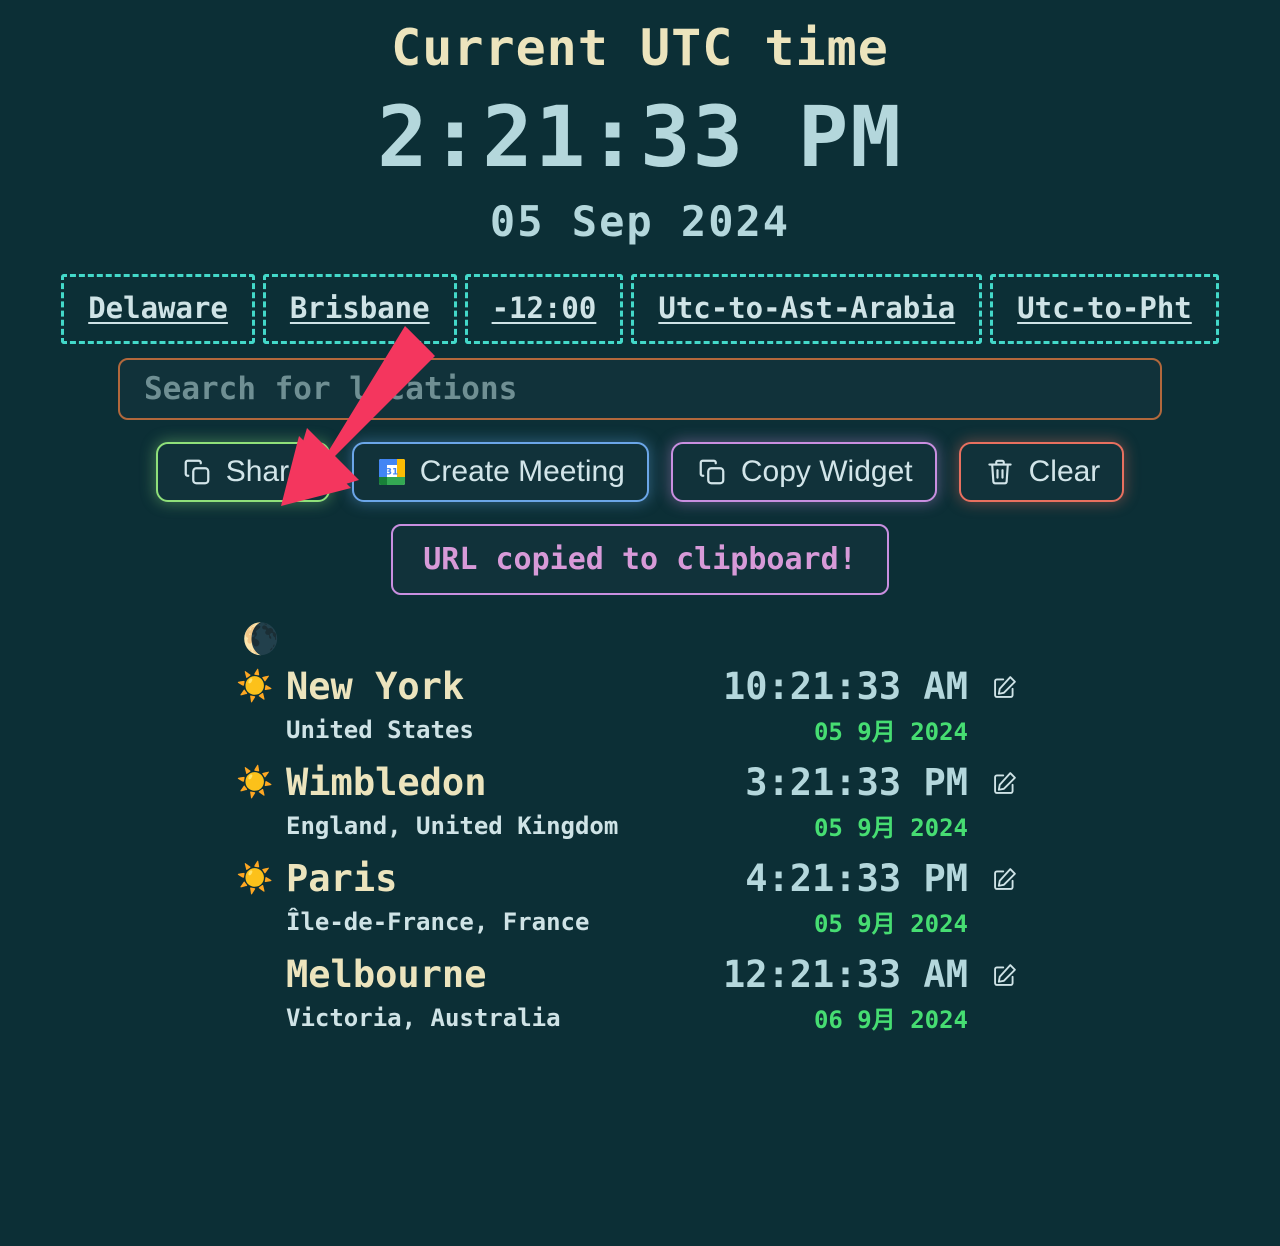  What do you see at coordinates (386, 783) in the screenshot?
I see `city-name: Wimbledon` at bounding box center [386, 783].